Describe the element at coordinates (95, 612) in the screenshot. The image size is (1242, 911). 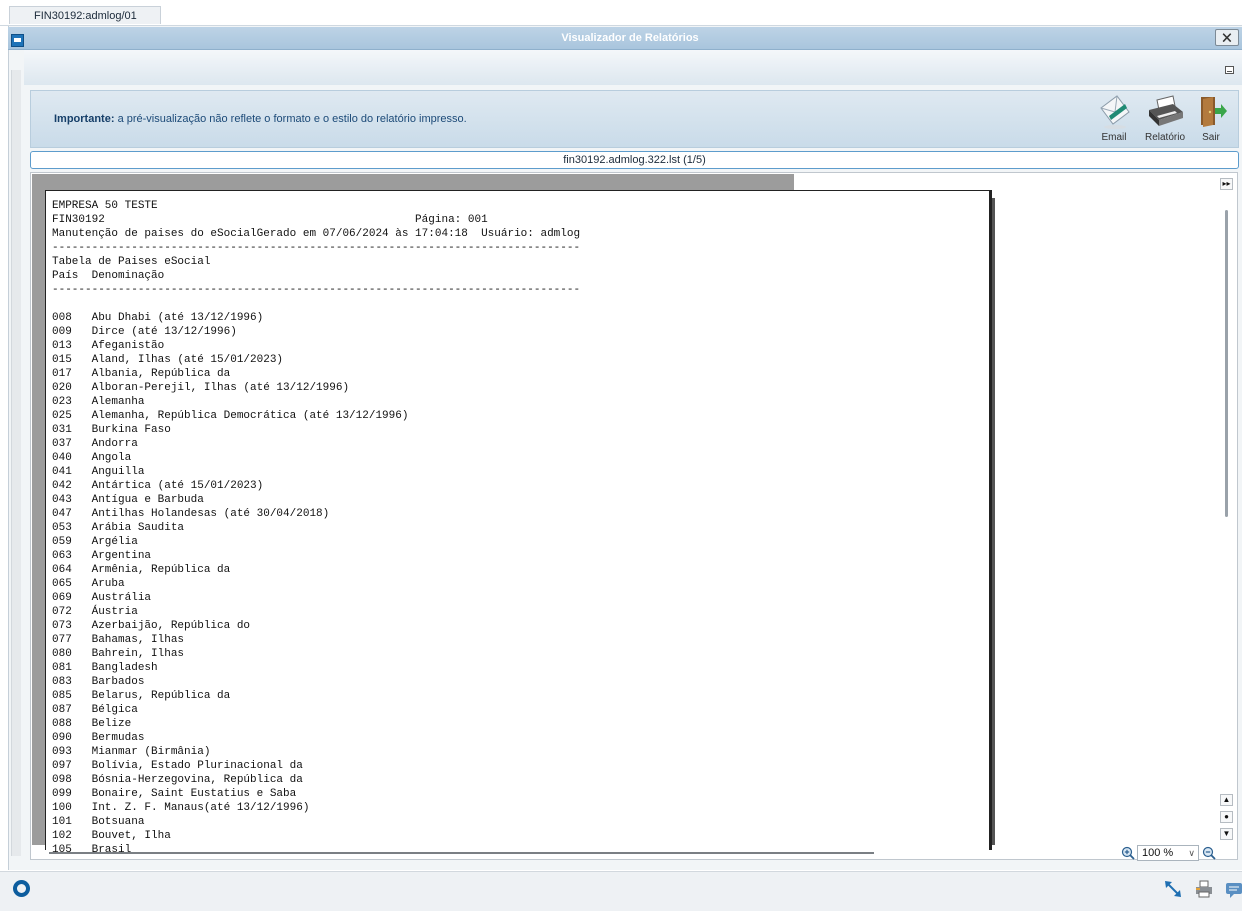
I see `report-line: 072 Áustria` at that location.